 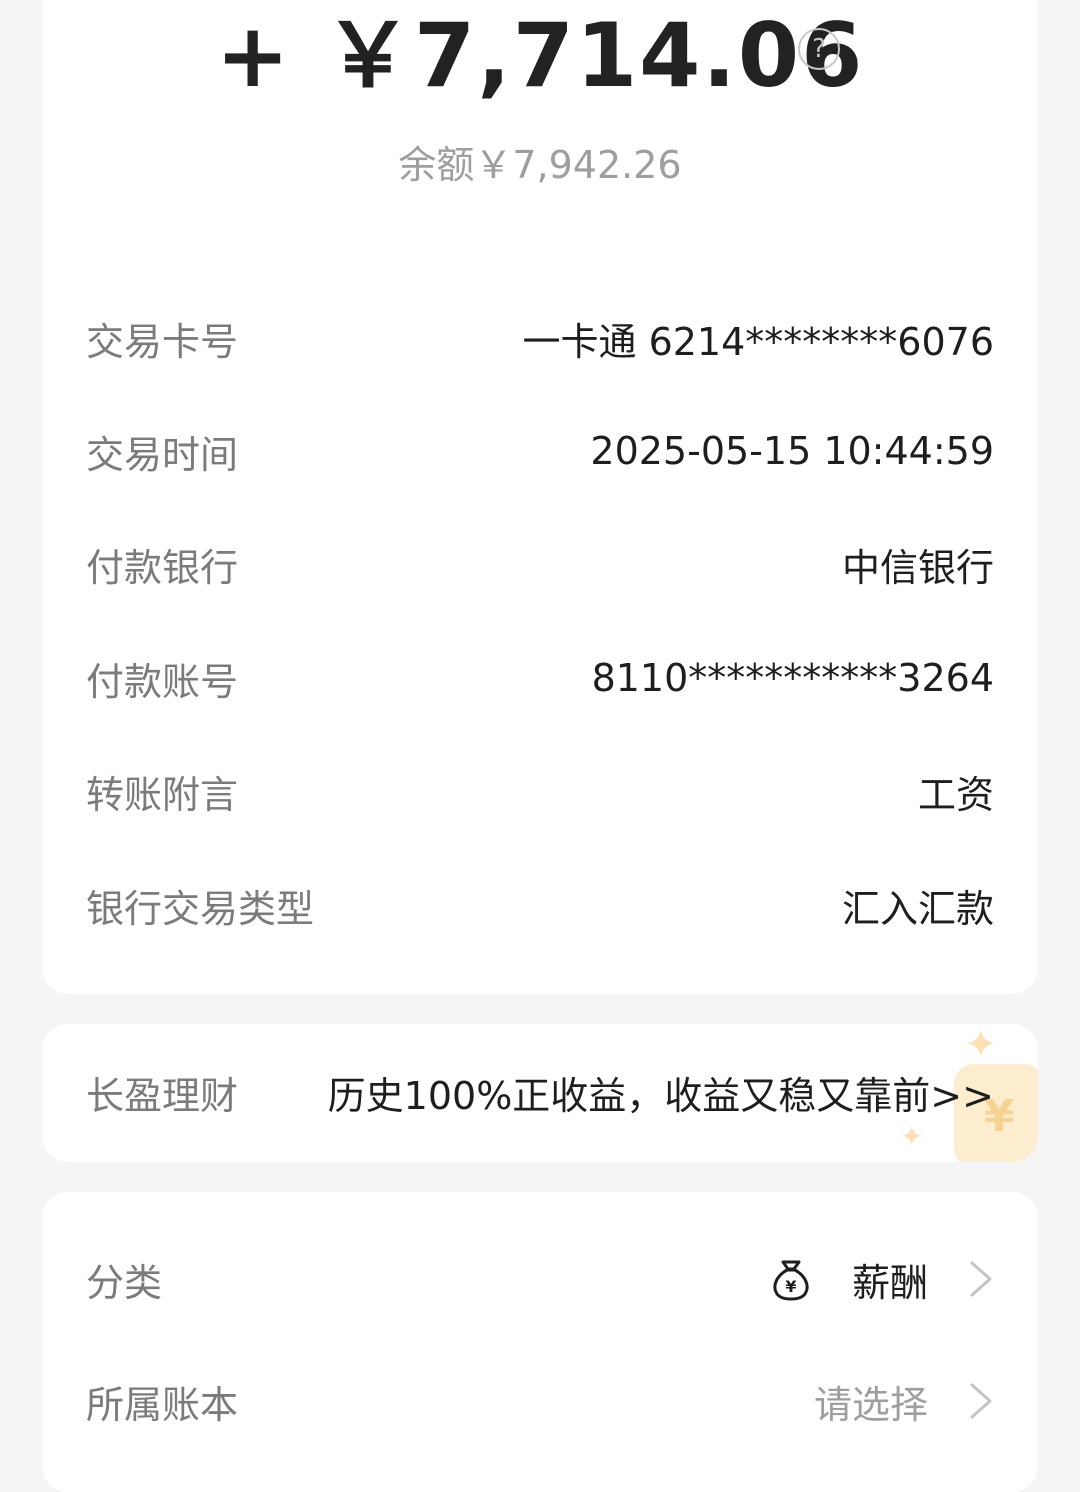 What do you see at coordinates (540, 678) in the screenshot?
I see `detail-row-payer-account: 付款账号 8110***********3264` at bounding box center [540, 678].